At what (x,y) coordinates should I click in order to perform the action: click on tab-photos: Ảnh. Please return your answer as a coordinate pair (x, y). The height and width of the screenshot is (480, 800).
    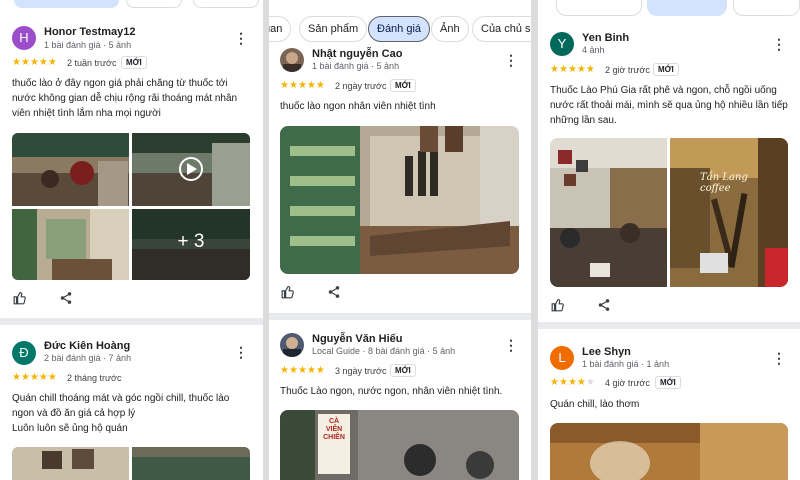
    Looking at the image, I should click on (450, 29).